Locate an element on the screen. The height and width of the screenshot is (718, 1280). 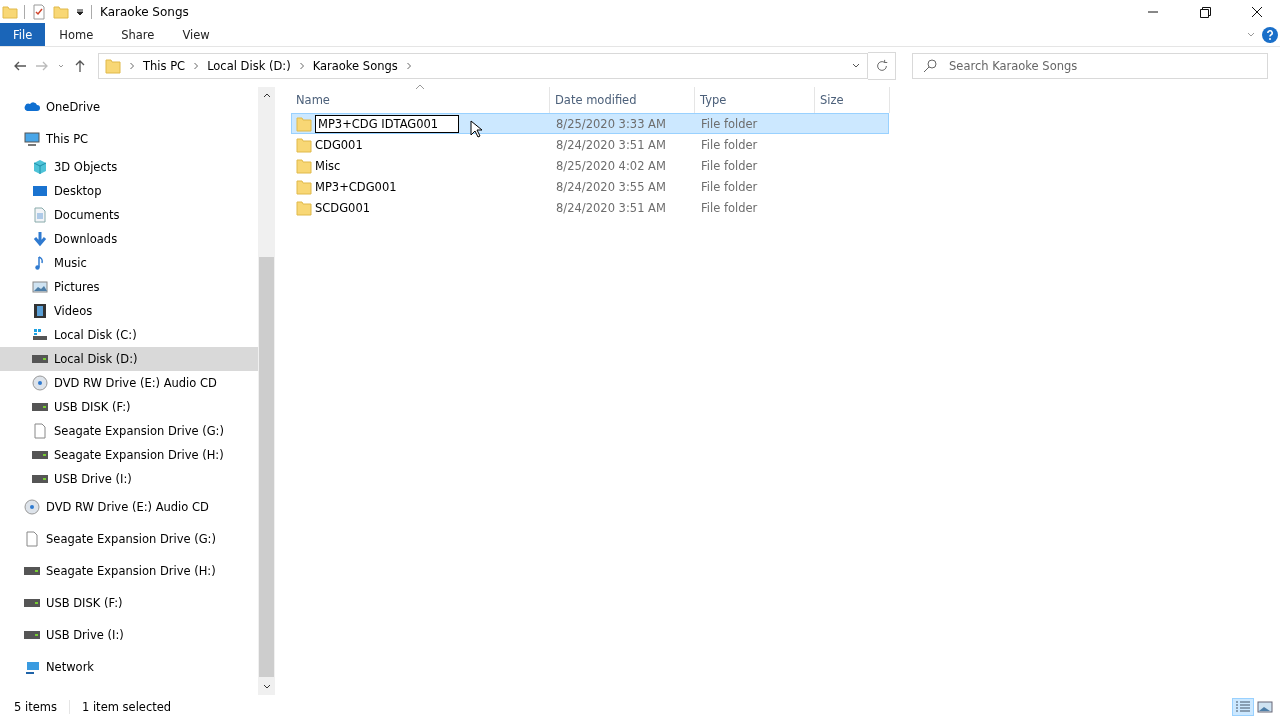
rename-field: MP3+CDG IDTAG001 is located at coordinates (387, 123).